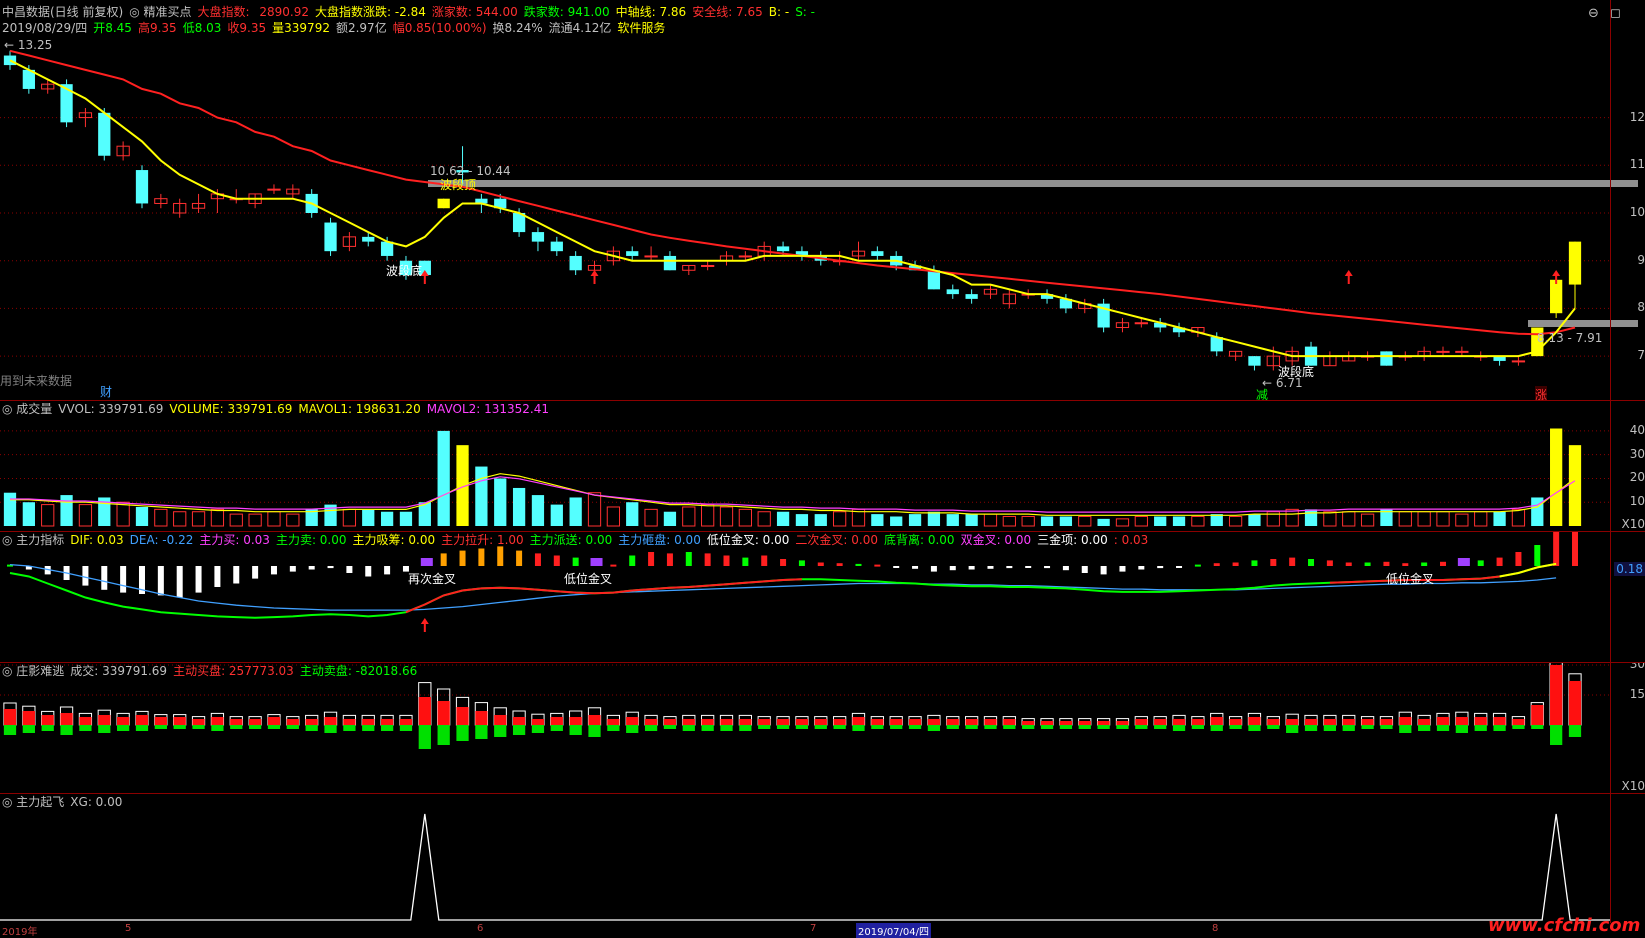 This screenshot has height=938, width=1645. I want to click on top-price-label: ← 13.25, so click(28, 45).